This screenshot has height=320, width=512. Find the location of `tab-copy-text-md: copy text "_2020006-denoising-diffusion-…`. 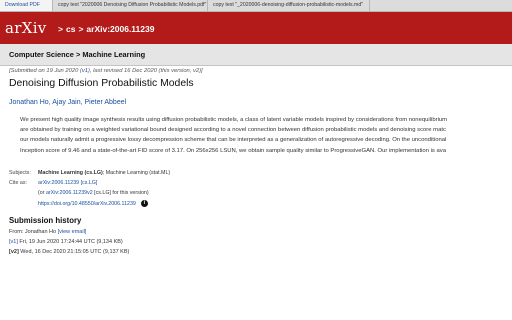

tab-copy-text-md: copy text "_2020006-denoising-diffusion-… is located at coordinates (289, 5).